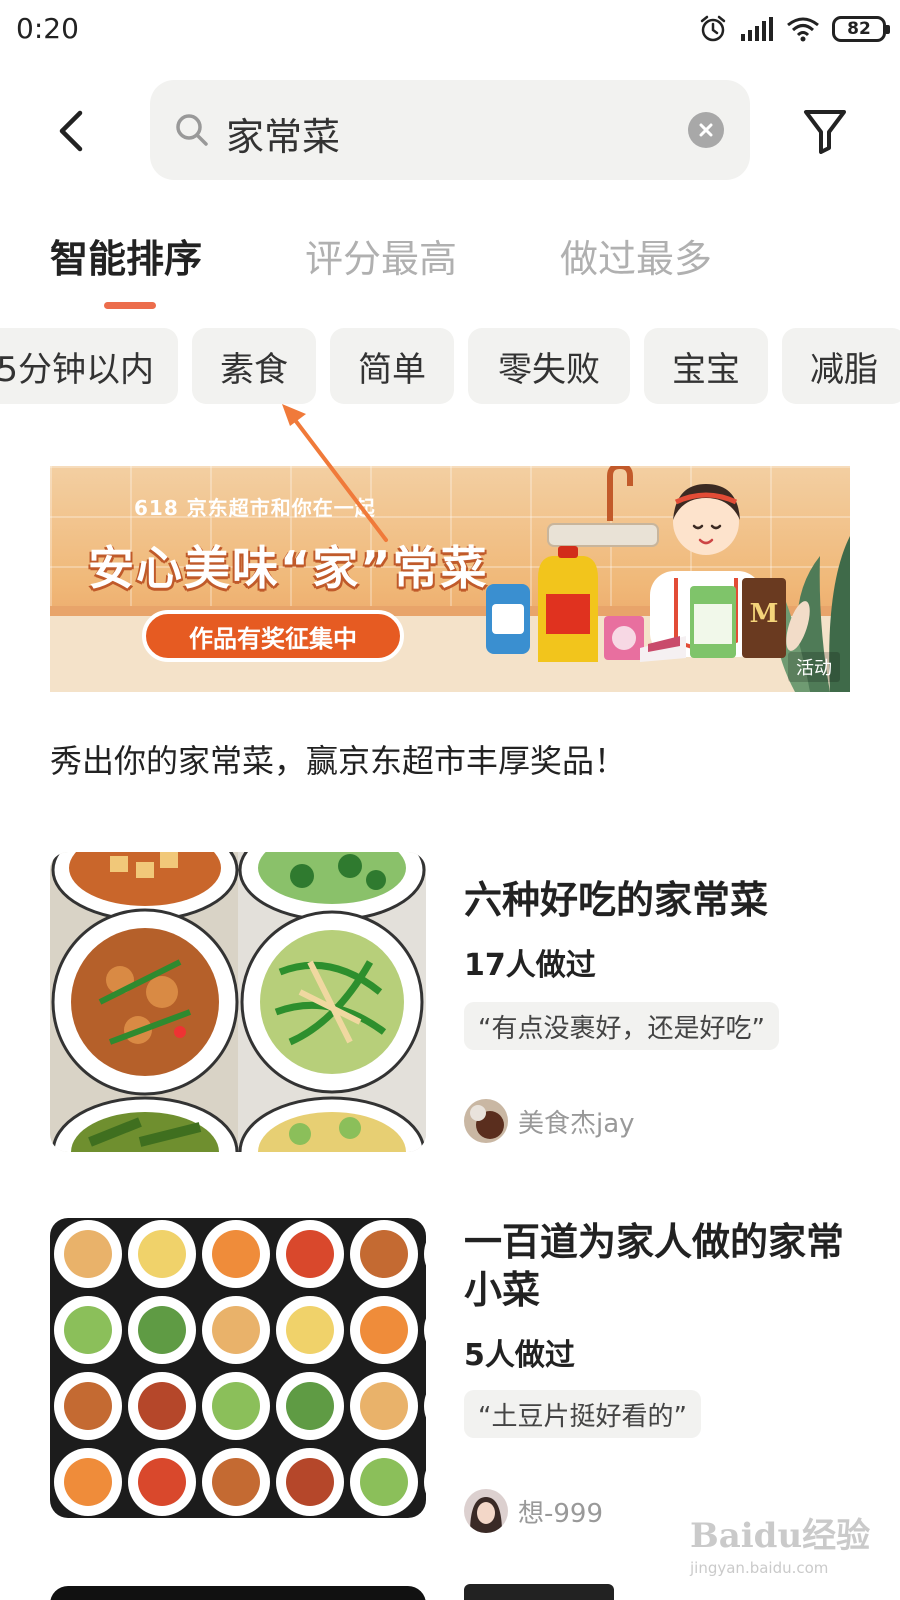 The width and height of the screenshot is (900, 1600). I want to click on chip-foolproof: 零失败, so click(549, 366).